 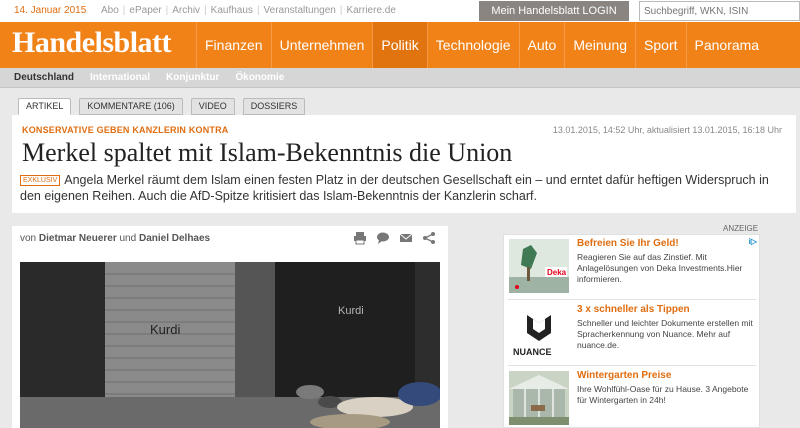 What do you see at coordinates (429, 238) in the screenshot?
I see `share-icon` at bounding box center [429, 238].